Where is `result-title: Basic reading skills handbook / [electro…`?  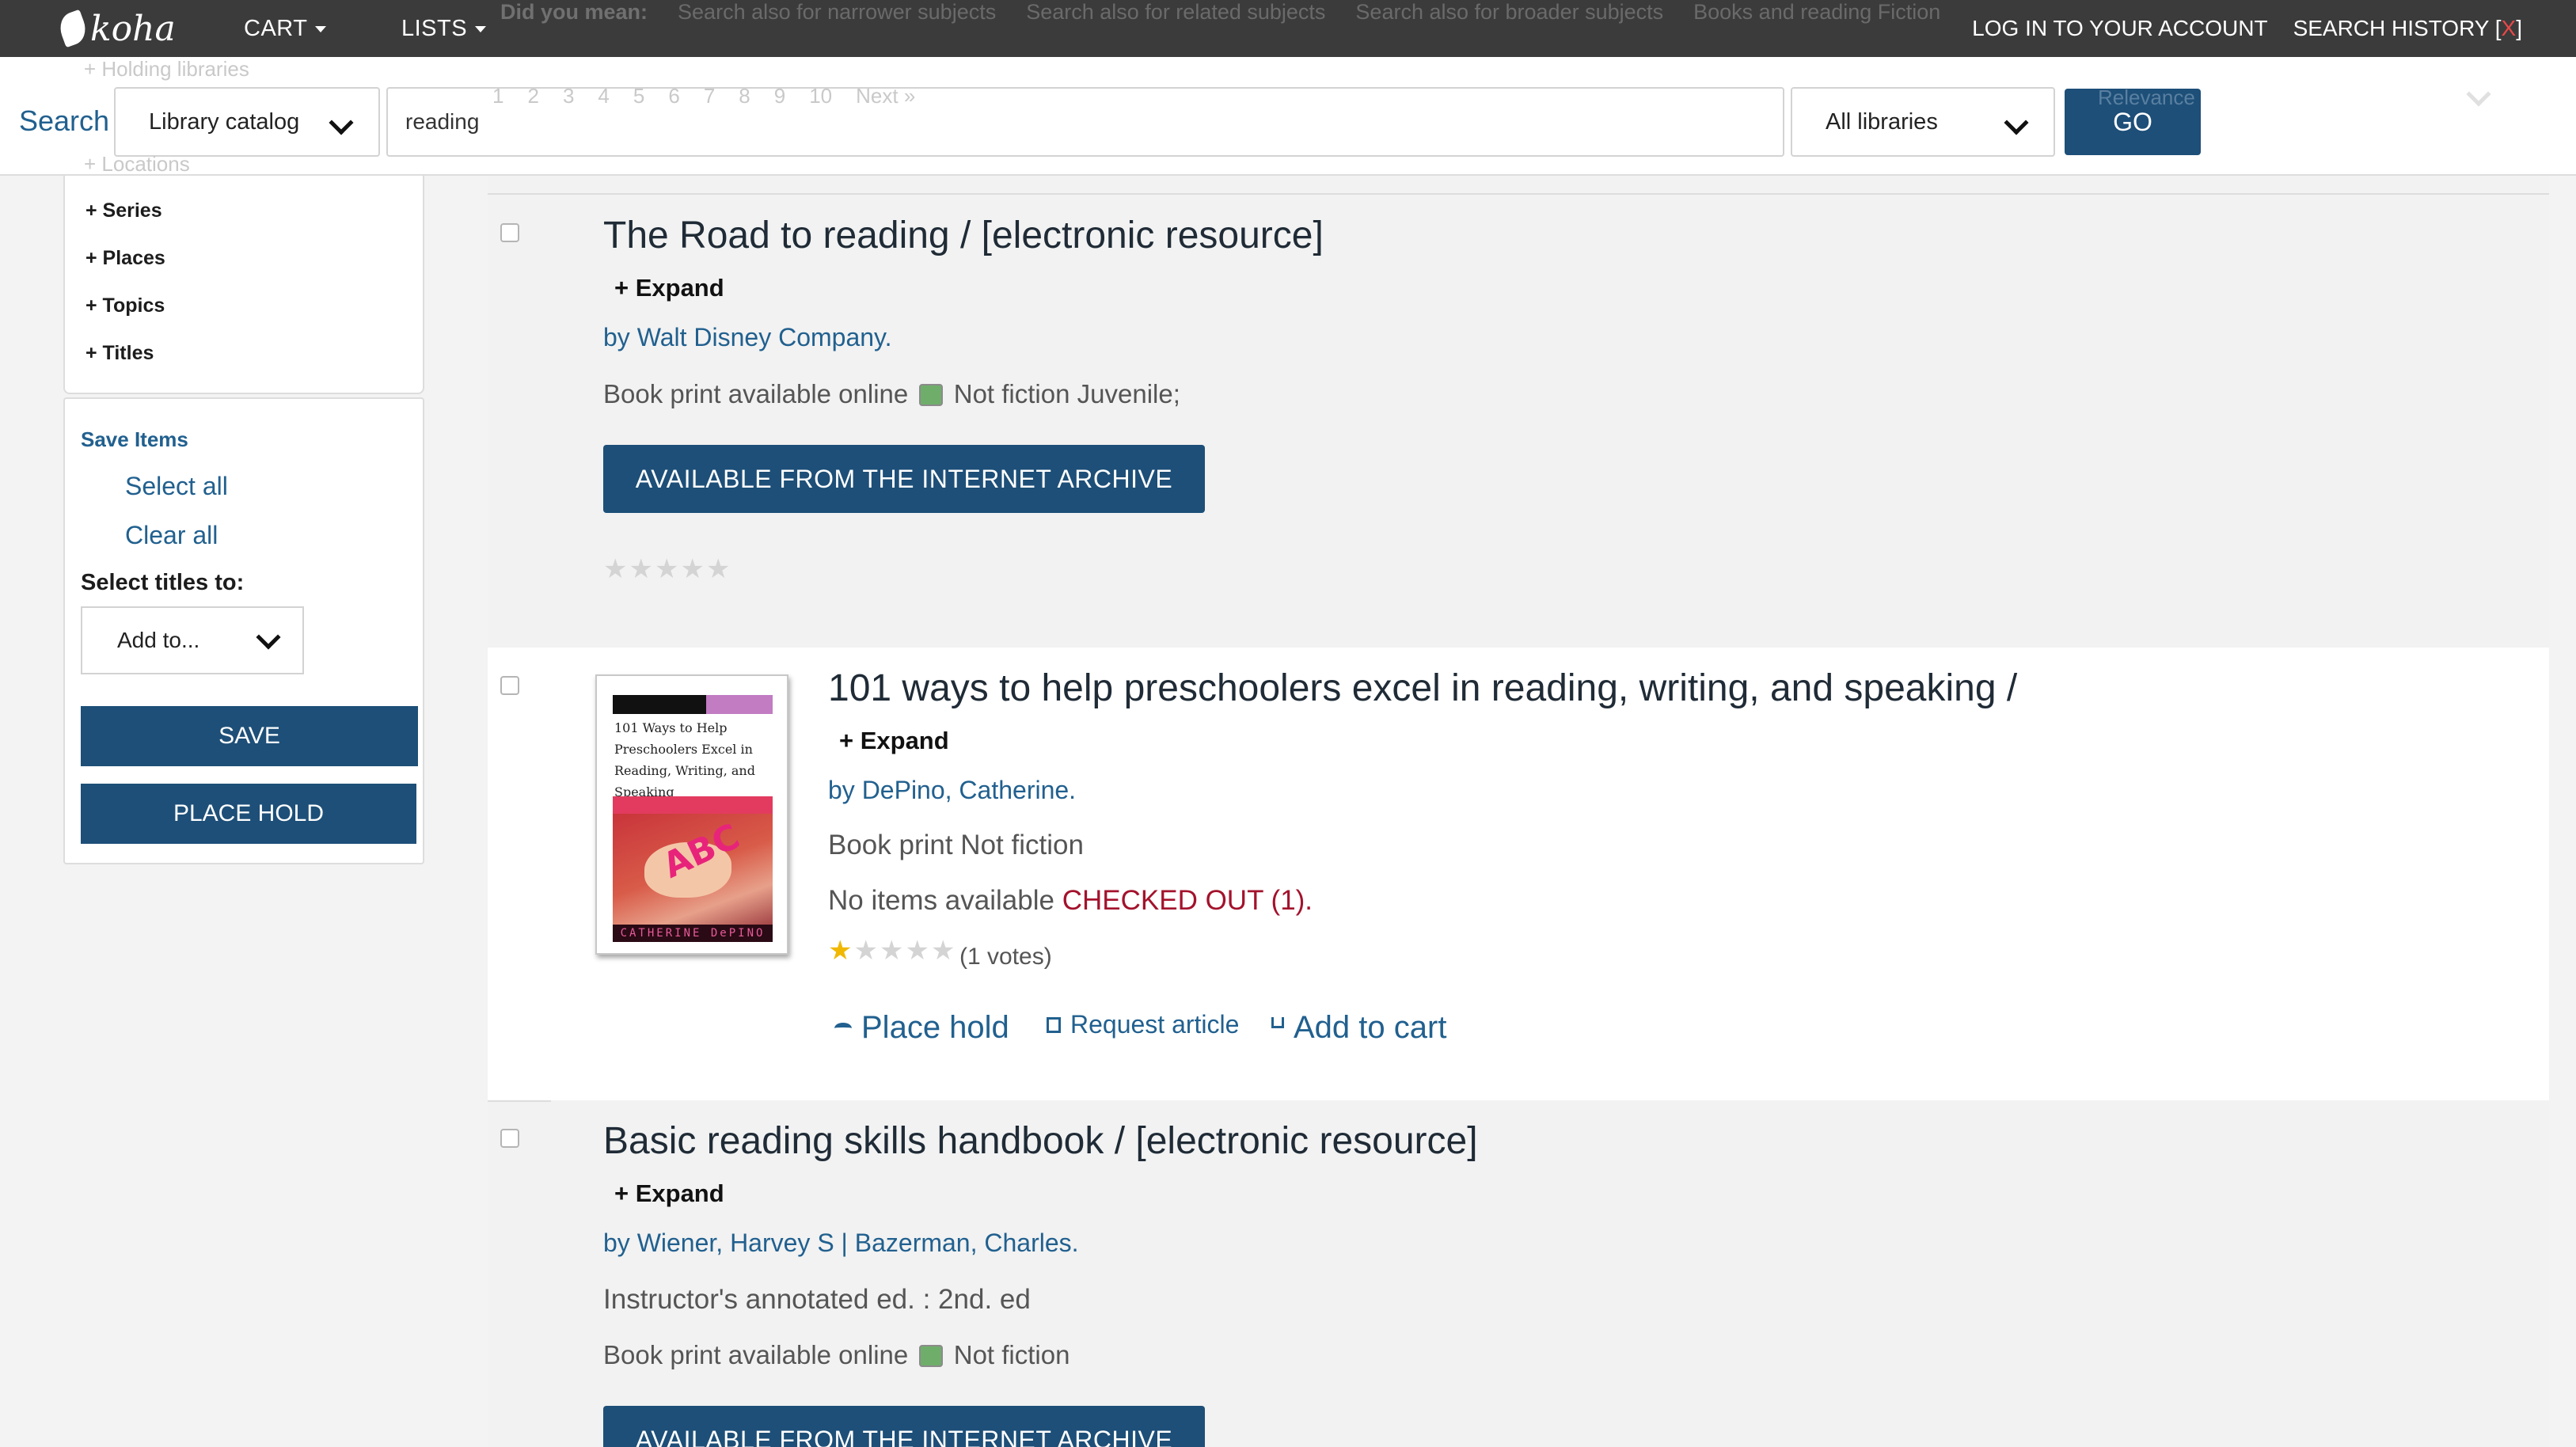 result-title: Basic reading skills handbook / [electro… is located at coordinates (1041, 1141).